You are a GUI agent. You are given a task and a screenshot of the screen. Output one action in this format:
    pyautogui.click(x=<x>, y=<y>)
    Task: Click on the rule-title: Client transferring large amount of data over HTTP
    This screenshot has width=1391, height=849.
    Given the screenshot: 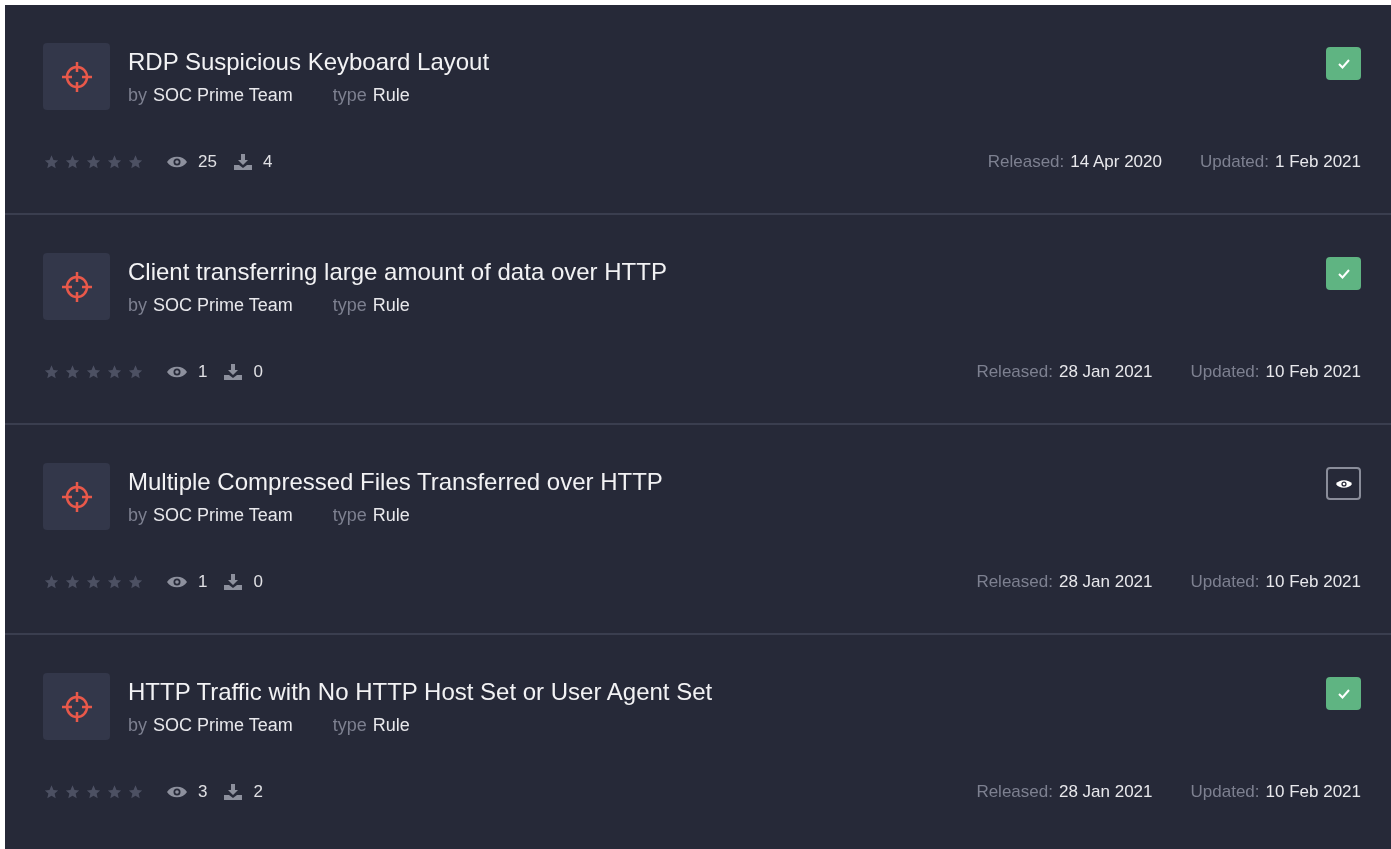 What is the action you would take?
    pyautogui.click(x=727, y=272)
    